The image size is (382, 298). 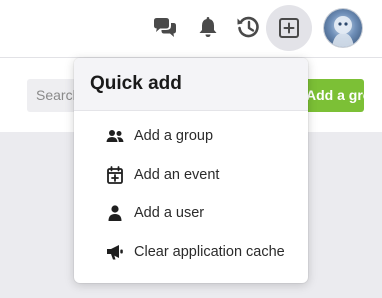 I want to click on avatar, so click(x=343, y=28).